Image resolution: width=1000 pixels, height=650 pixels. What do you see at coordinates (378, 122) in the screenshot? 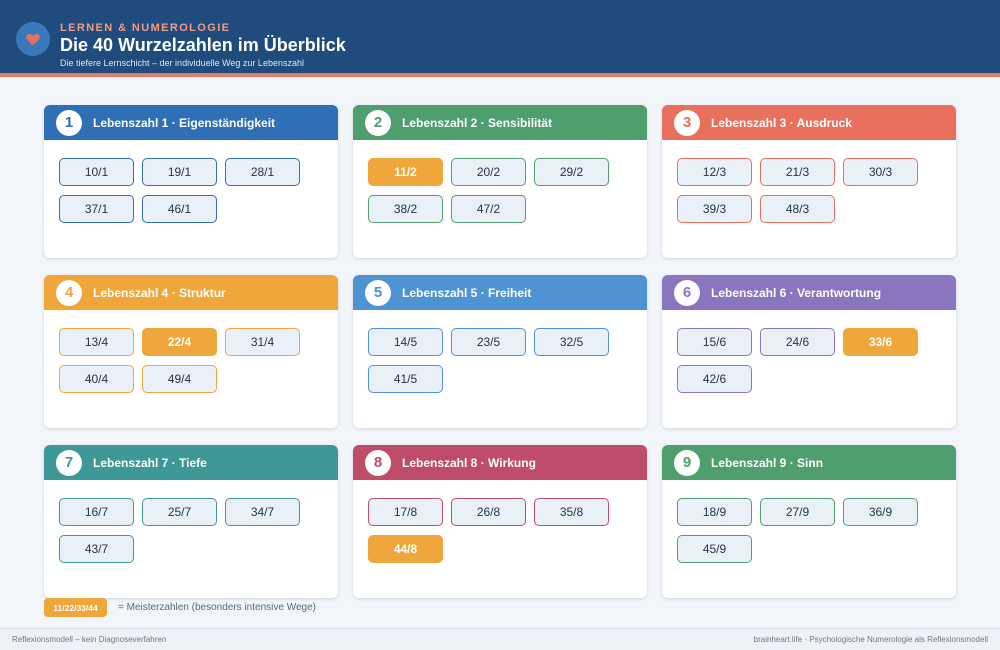
I see `number-badge: 2` at bounding box center [378, 122].